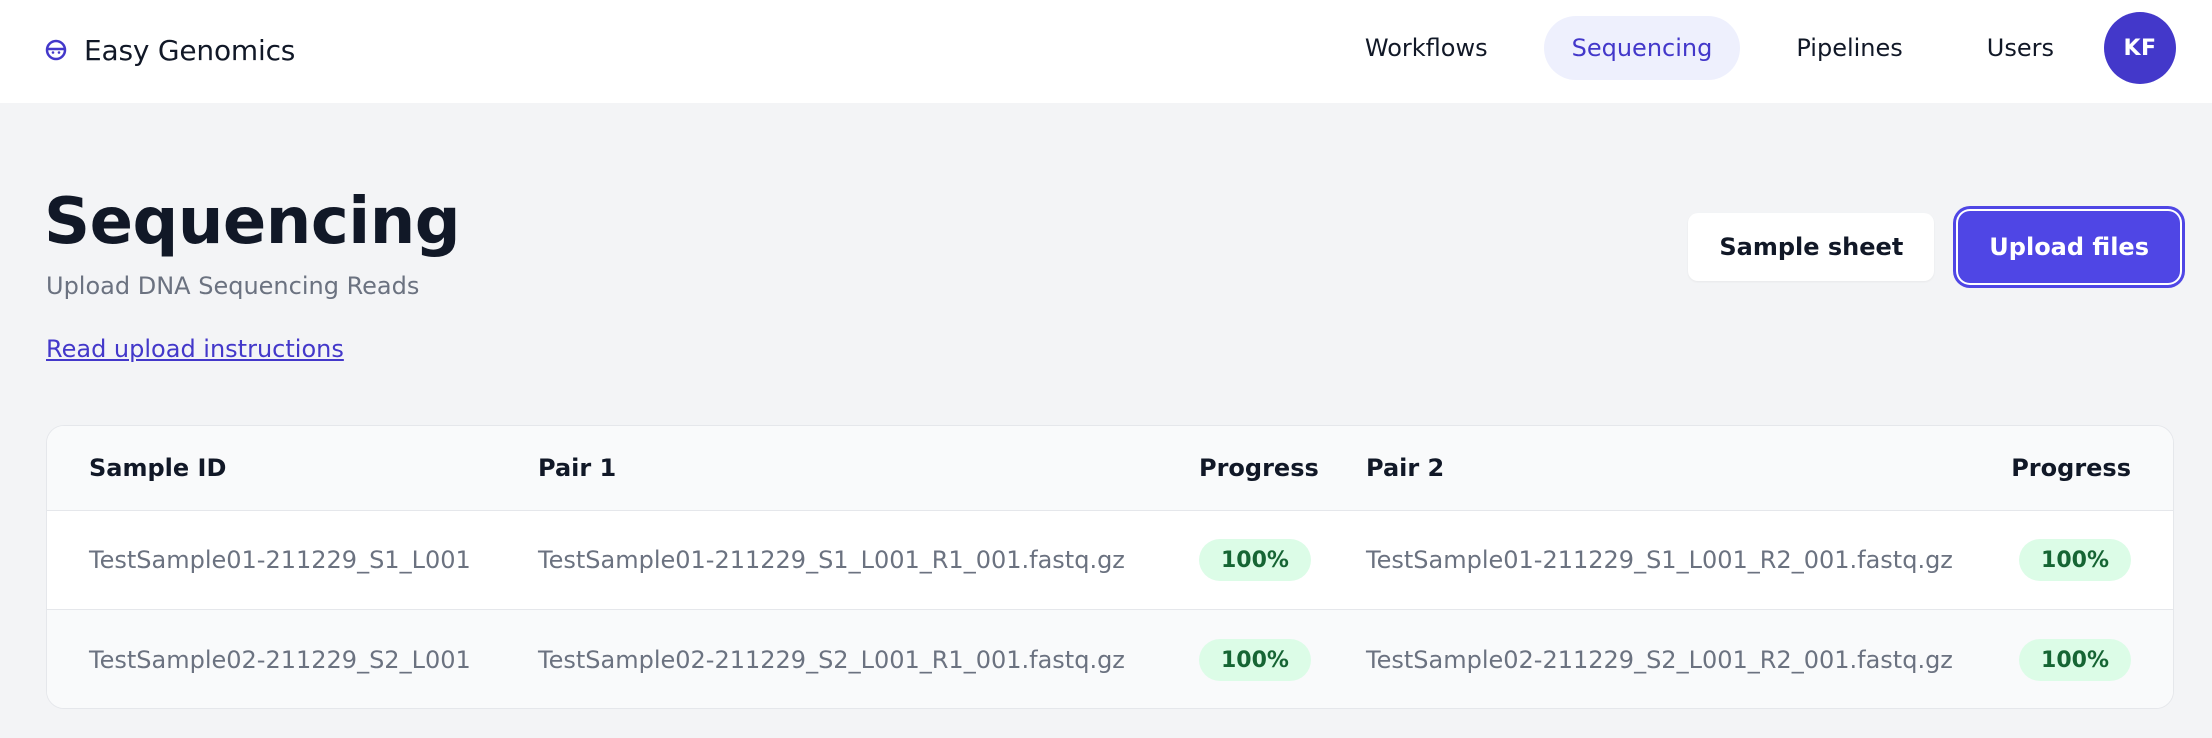  I want to click on page-subtitle: Upload DNA Sequencing Reads, so click(233, 286).